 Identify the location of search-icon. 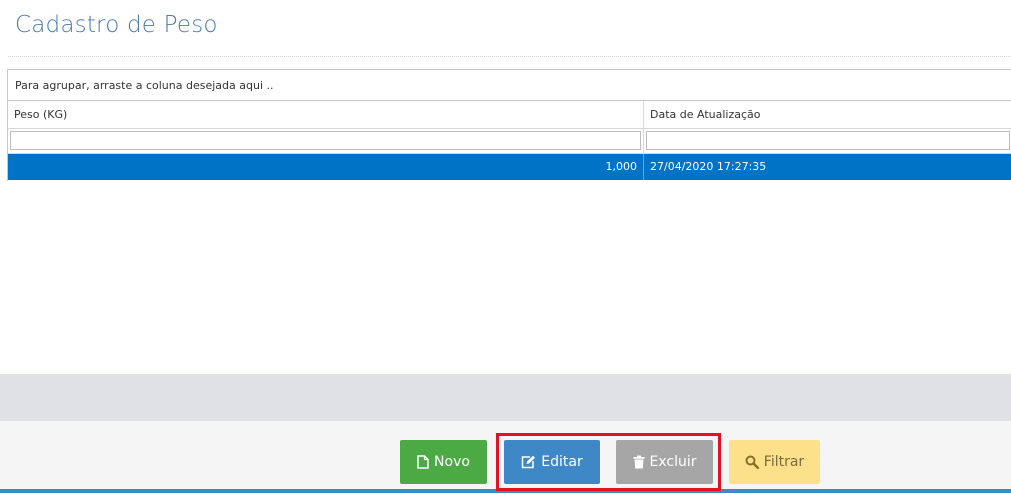
(752, 462).